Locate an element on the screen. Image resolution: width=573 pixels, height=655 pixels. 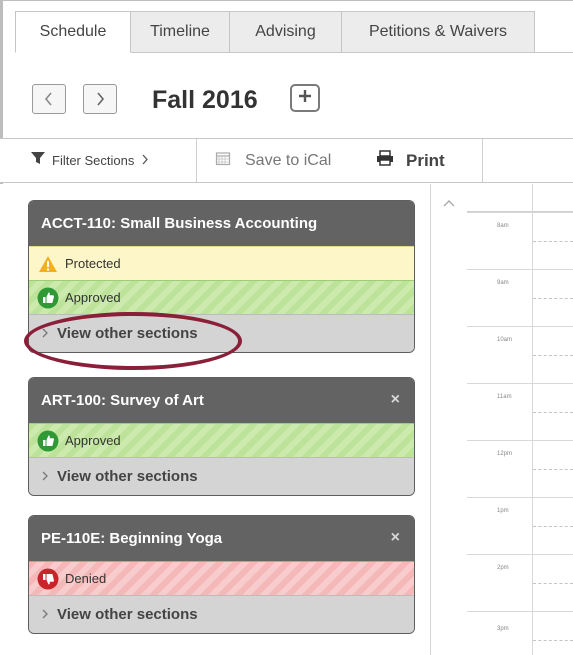
hour-label: 12pm is located at coordinates (505, 454).